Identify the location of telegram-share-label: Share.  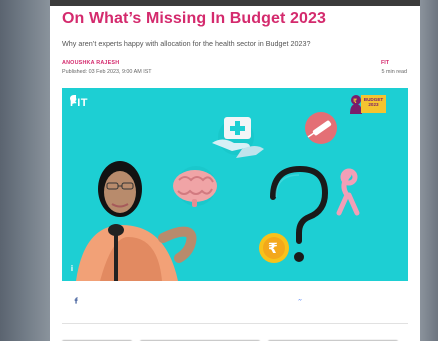
(259, 299).